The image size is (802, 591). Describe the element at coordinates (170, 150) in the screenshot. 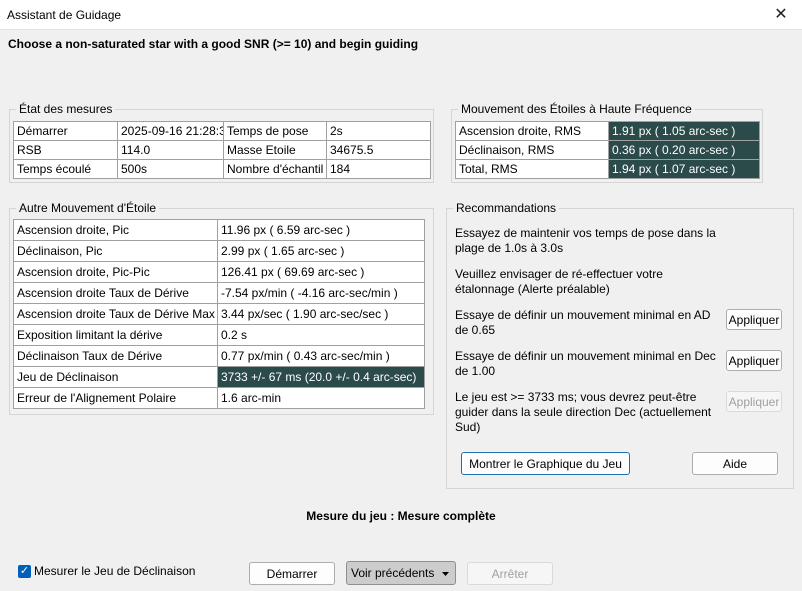

I see `table-cell: 114.0` at that location.